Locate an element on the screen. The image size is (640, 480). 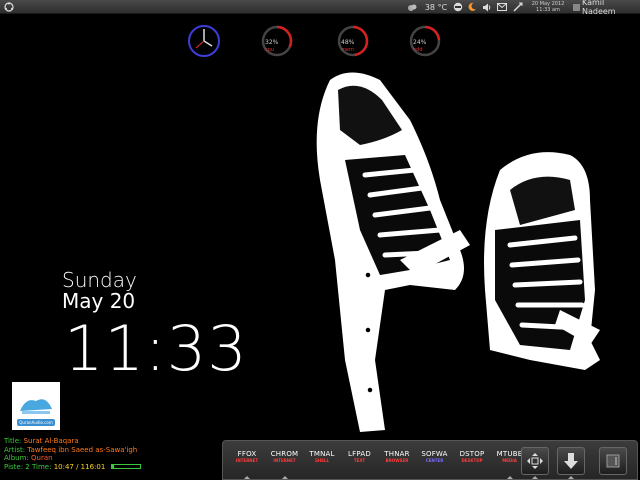
cpu-value: 32% is located at coordinates (272, 42).